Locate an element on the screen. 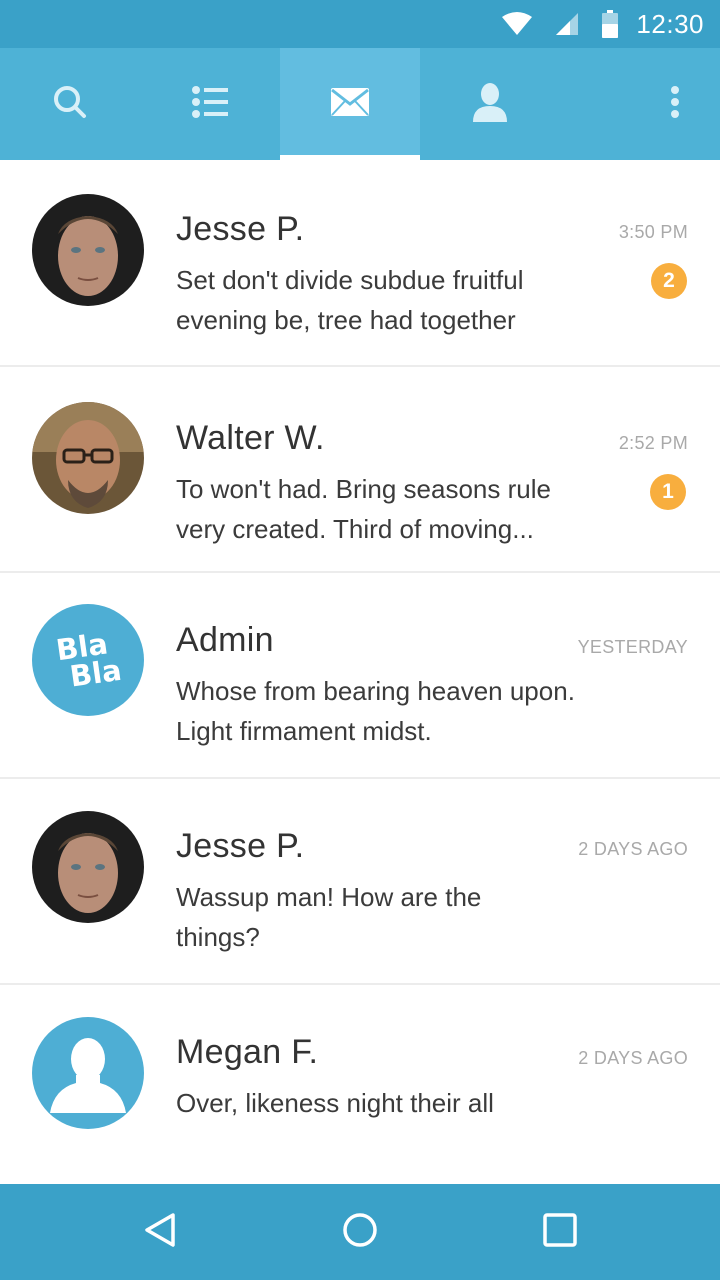 Image resolution: width=720 pixels, height=1280 pixels. overflow-menu-button is located at coordinates (675, 104).